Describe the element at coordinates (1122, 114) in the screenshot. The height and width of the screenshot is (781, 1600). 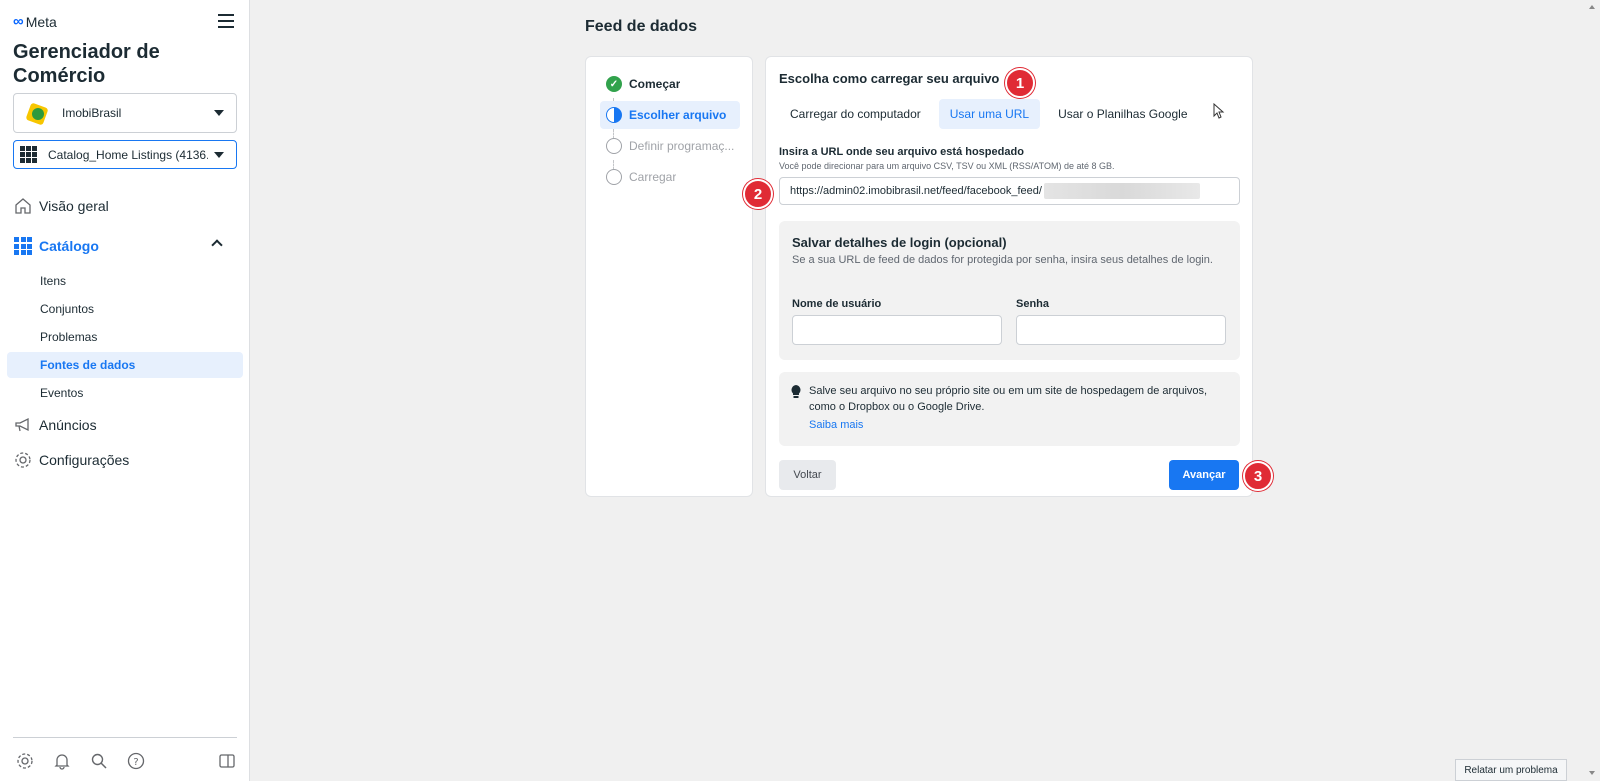
I see `tab-usar-planilhas-google: Usar o Planilhas Google` at that location.